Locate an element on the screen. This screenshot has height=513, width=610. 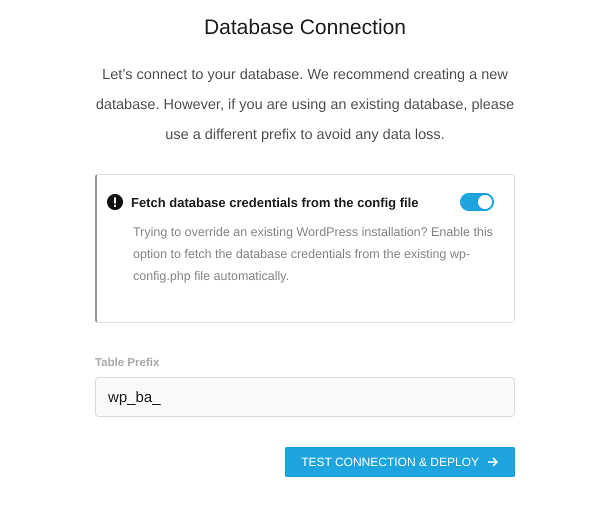
notice-title: Fetch database credentials from the config file is located at coordinates (275, 202).